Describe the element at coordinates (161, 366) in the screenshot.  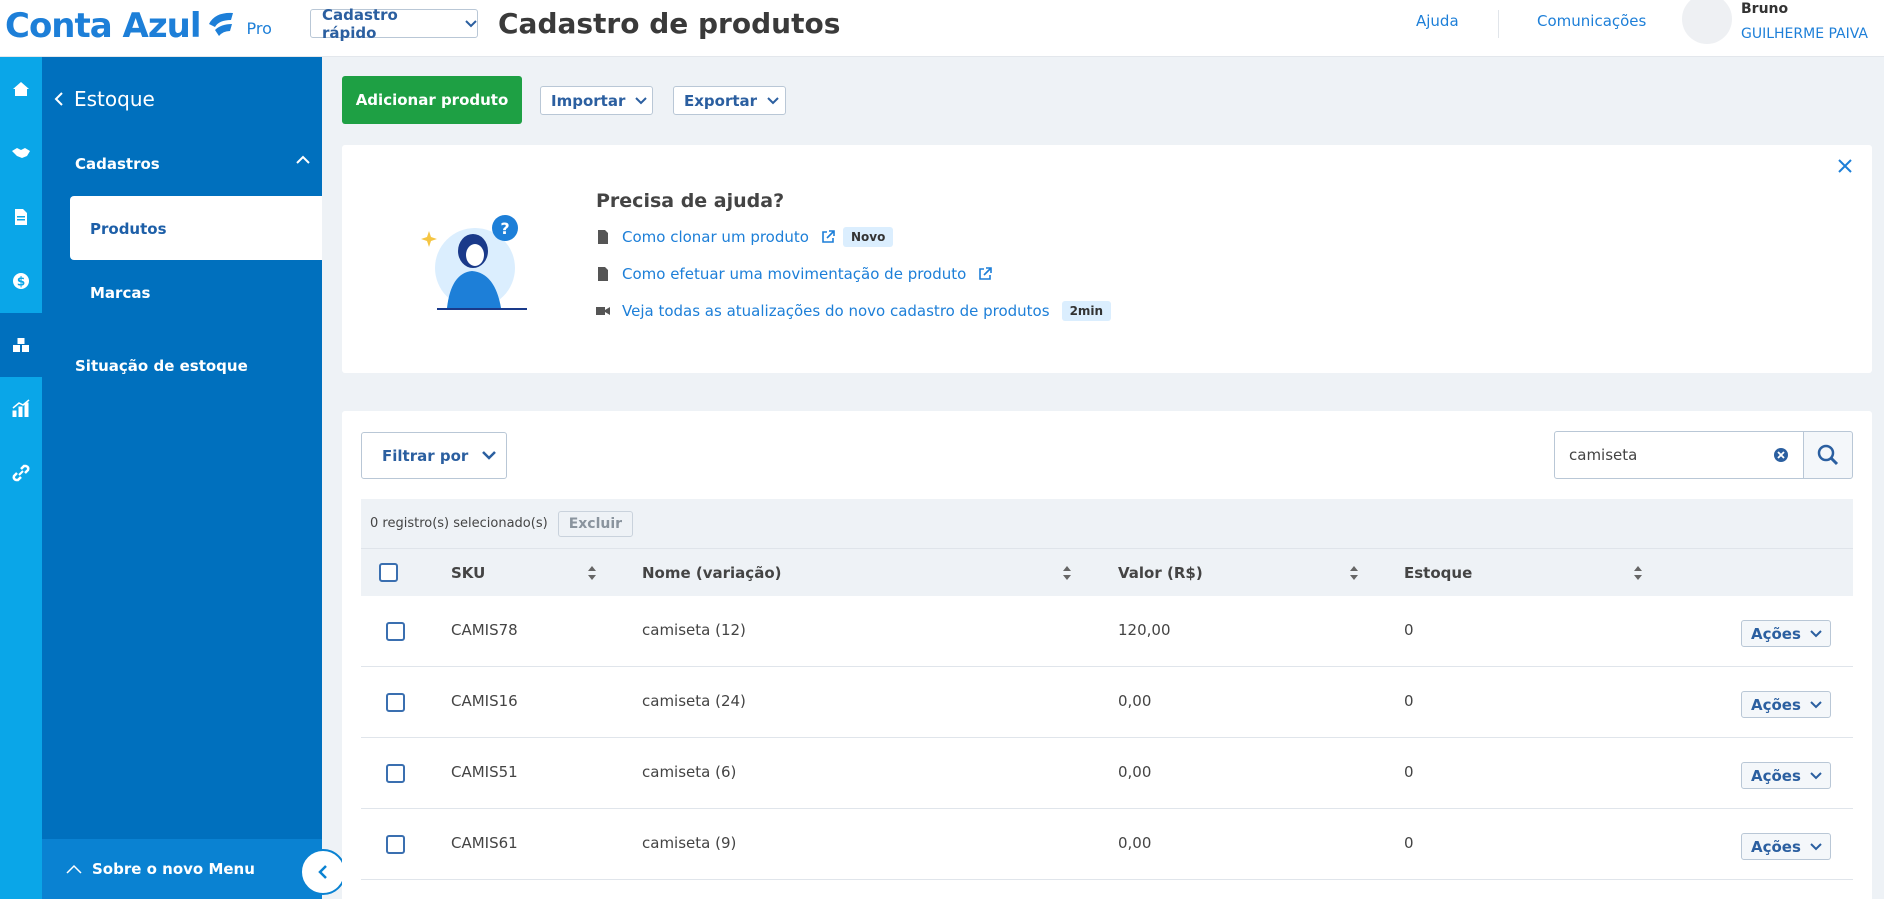
I see `sidebar-item-stock-situation: Situação de estoque` at that location.